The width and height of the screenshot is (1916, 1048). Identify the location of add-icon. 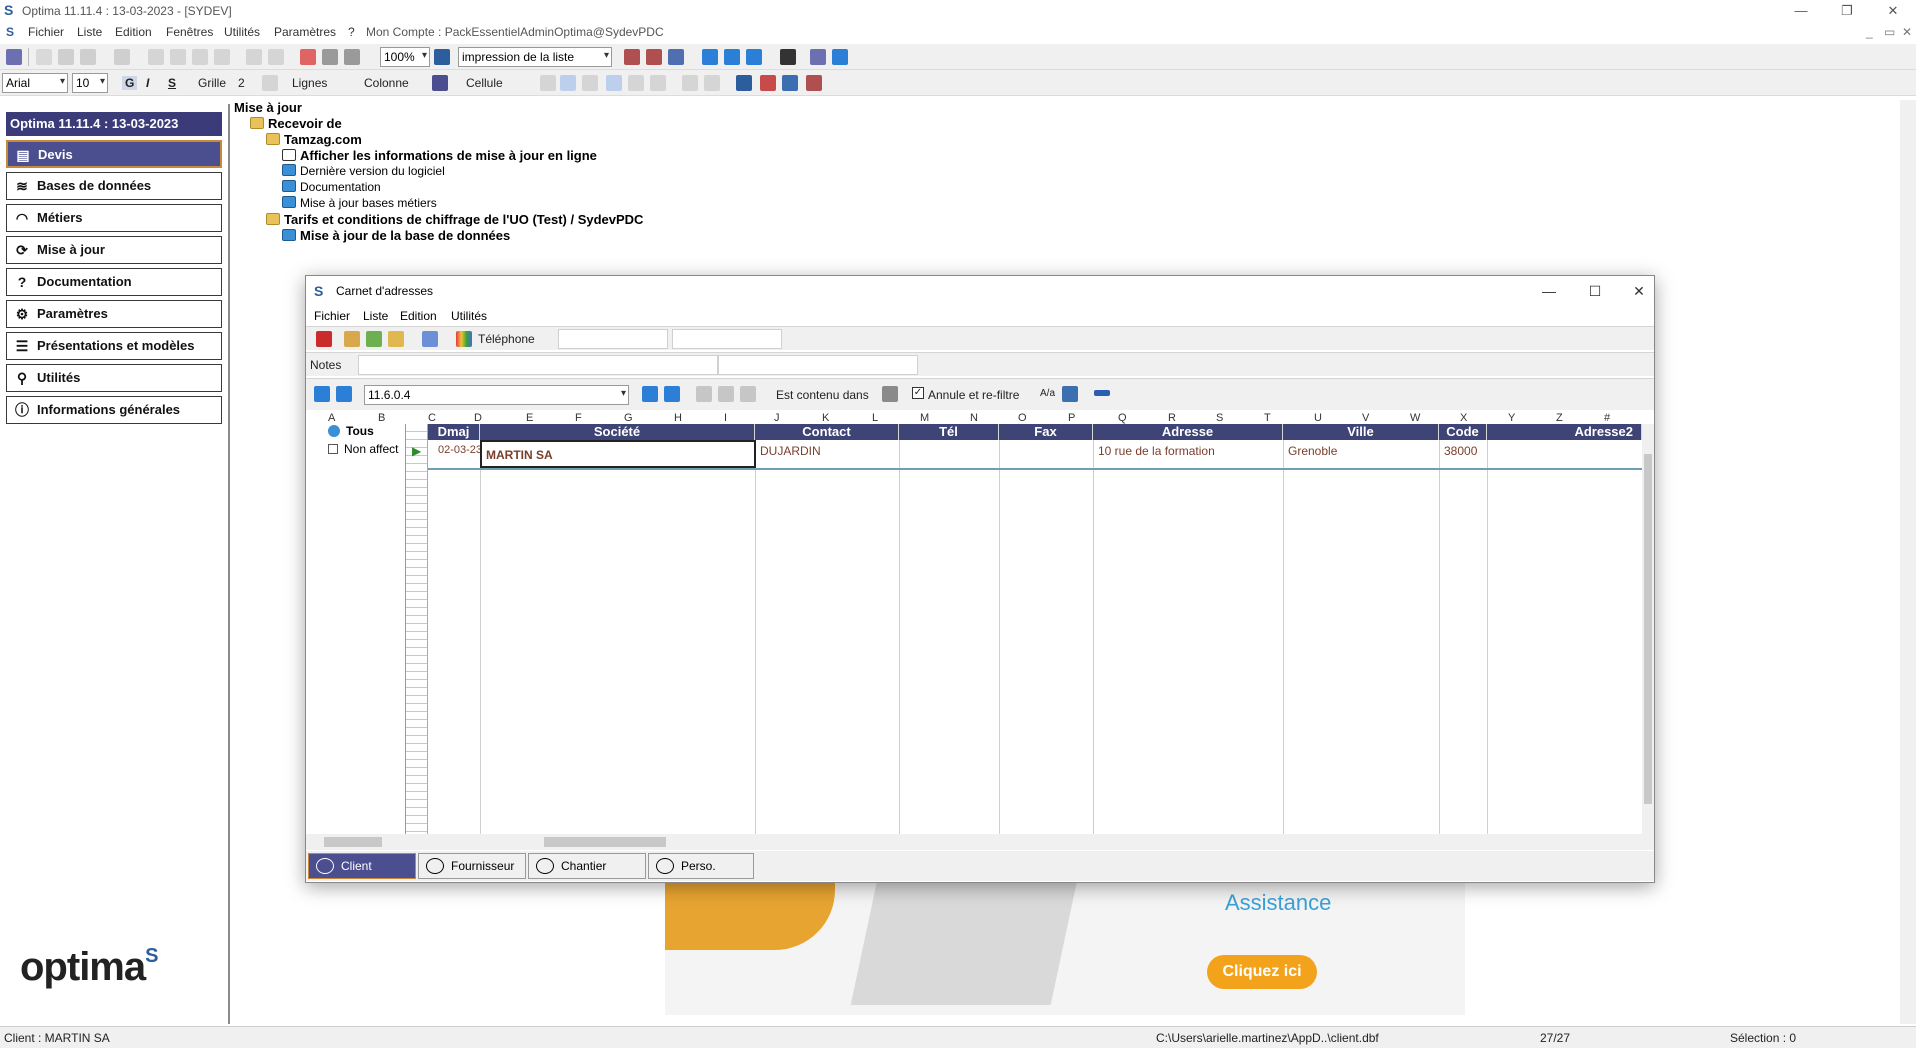
(374, 339).